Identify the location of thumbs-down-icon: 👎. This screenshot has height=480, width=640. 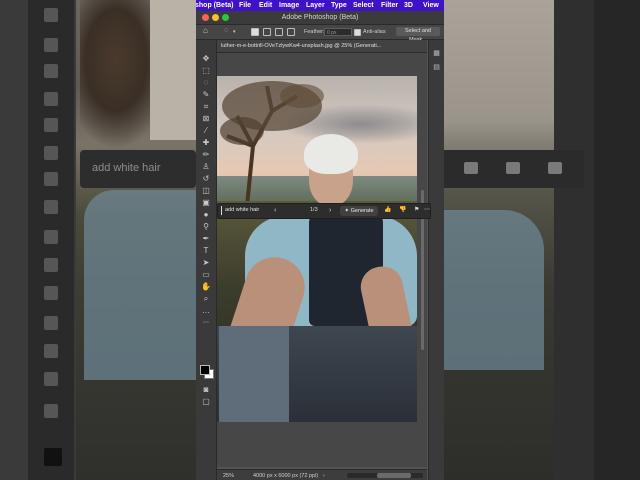
(402, 210).